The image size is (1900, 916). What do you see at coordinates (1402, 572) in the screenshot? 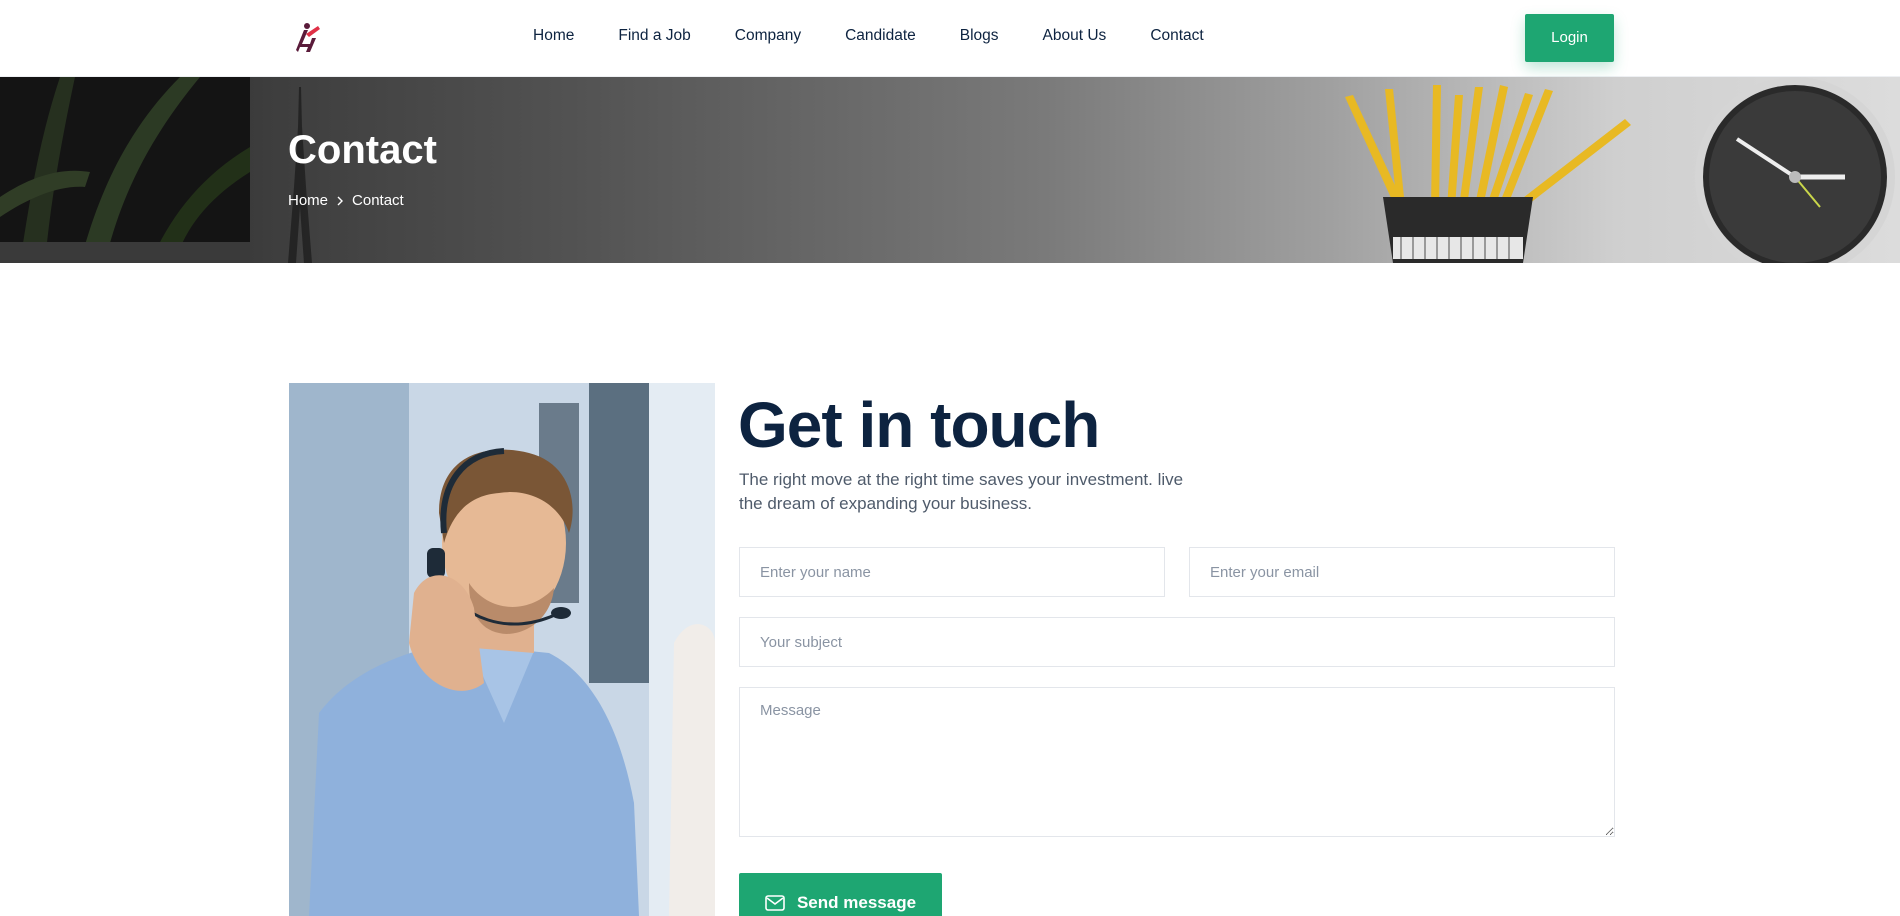
I see `email-input` at bounding box center [1402, 572].